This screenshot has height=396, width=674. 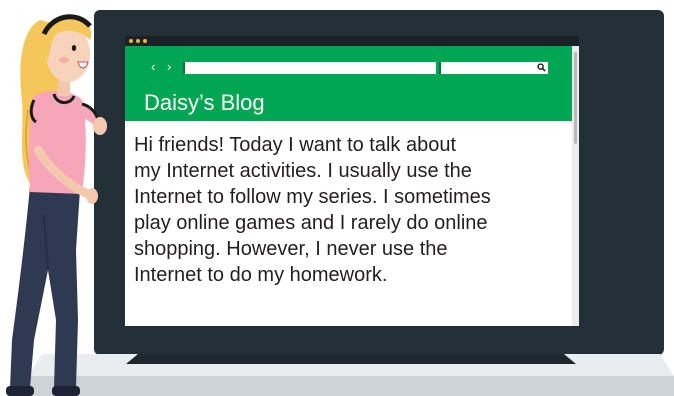 I want to click on blog-post-line: shopping. However, I never use the, so click(x=291, y=249).